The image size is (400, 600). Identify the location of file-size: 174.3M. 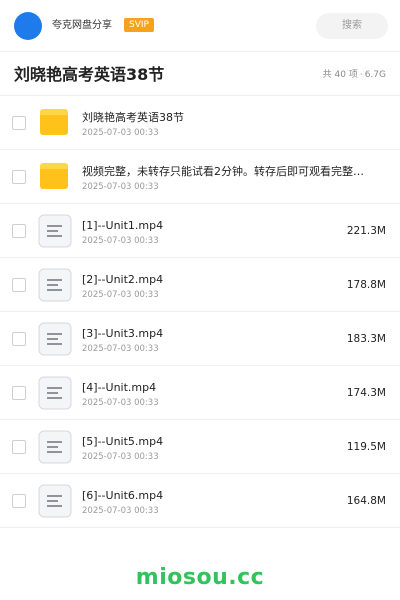
(366, 393).